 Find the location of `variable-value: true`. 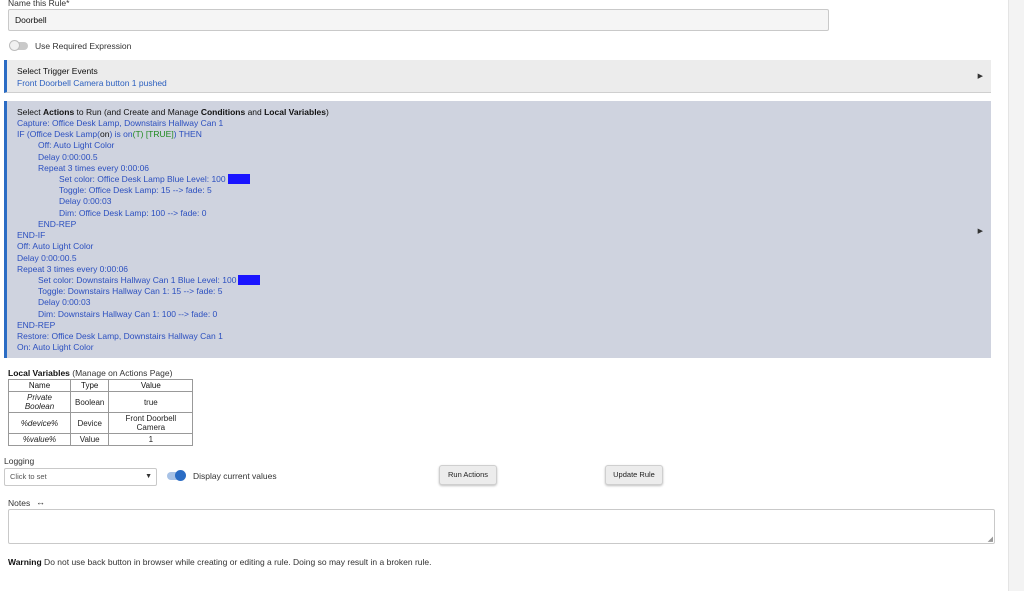

variable-value: true is located at coordinates (151, 402).